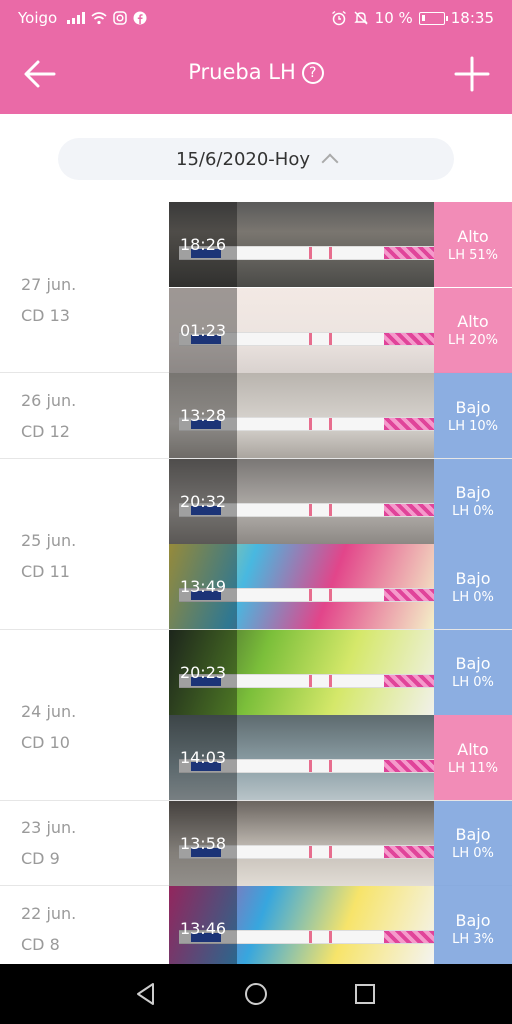 The width and height of the screenshot is (512, 1024). I want to click on day-date: 23 jun., so click(49, 828).